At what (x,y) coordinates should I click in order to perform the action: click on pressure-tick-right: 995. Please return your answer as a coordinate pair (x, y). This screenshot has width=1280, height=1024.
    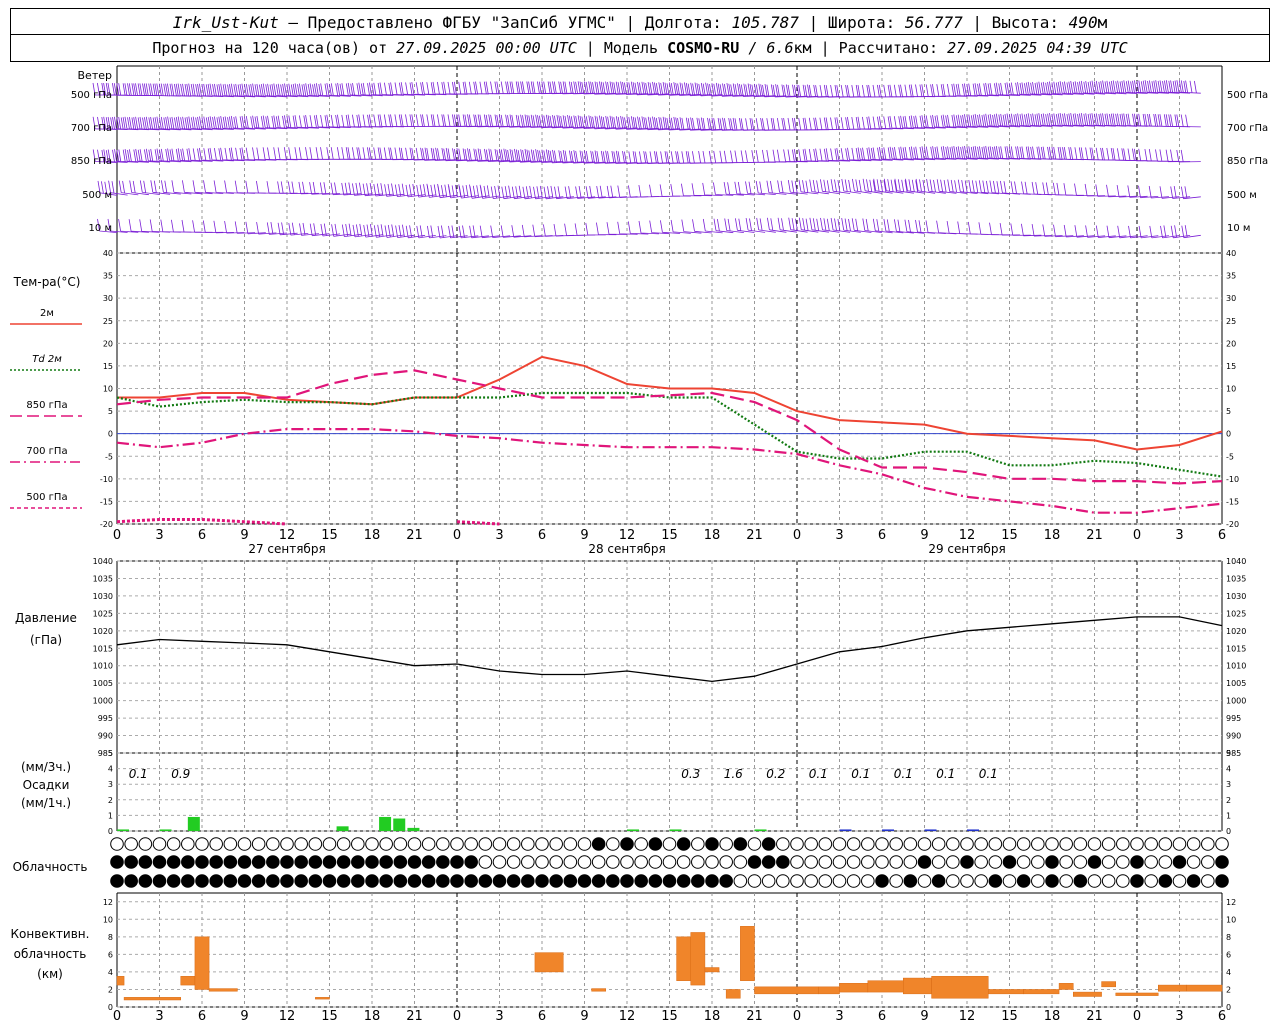
    Looking at the image, I should click on (1233, 718).